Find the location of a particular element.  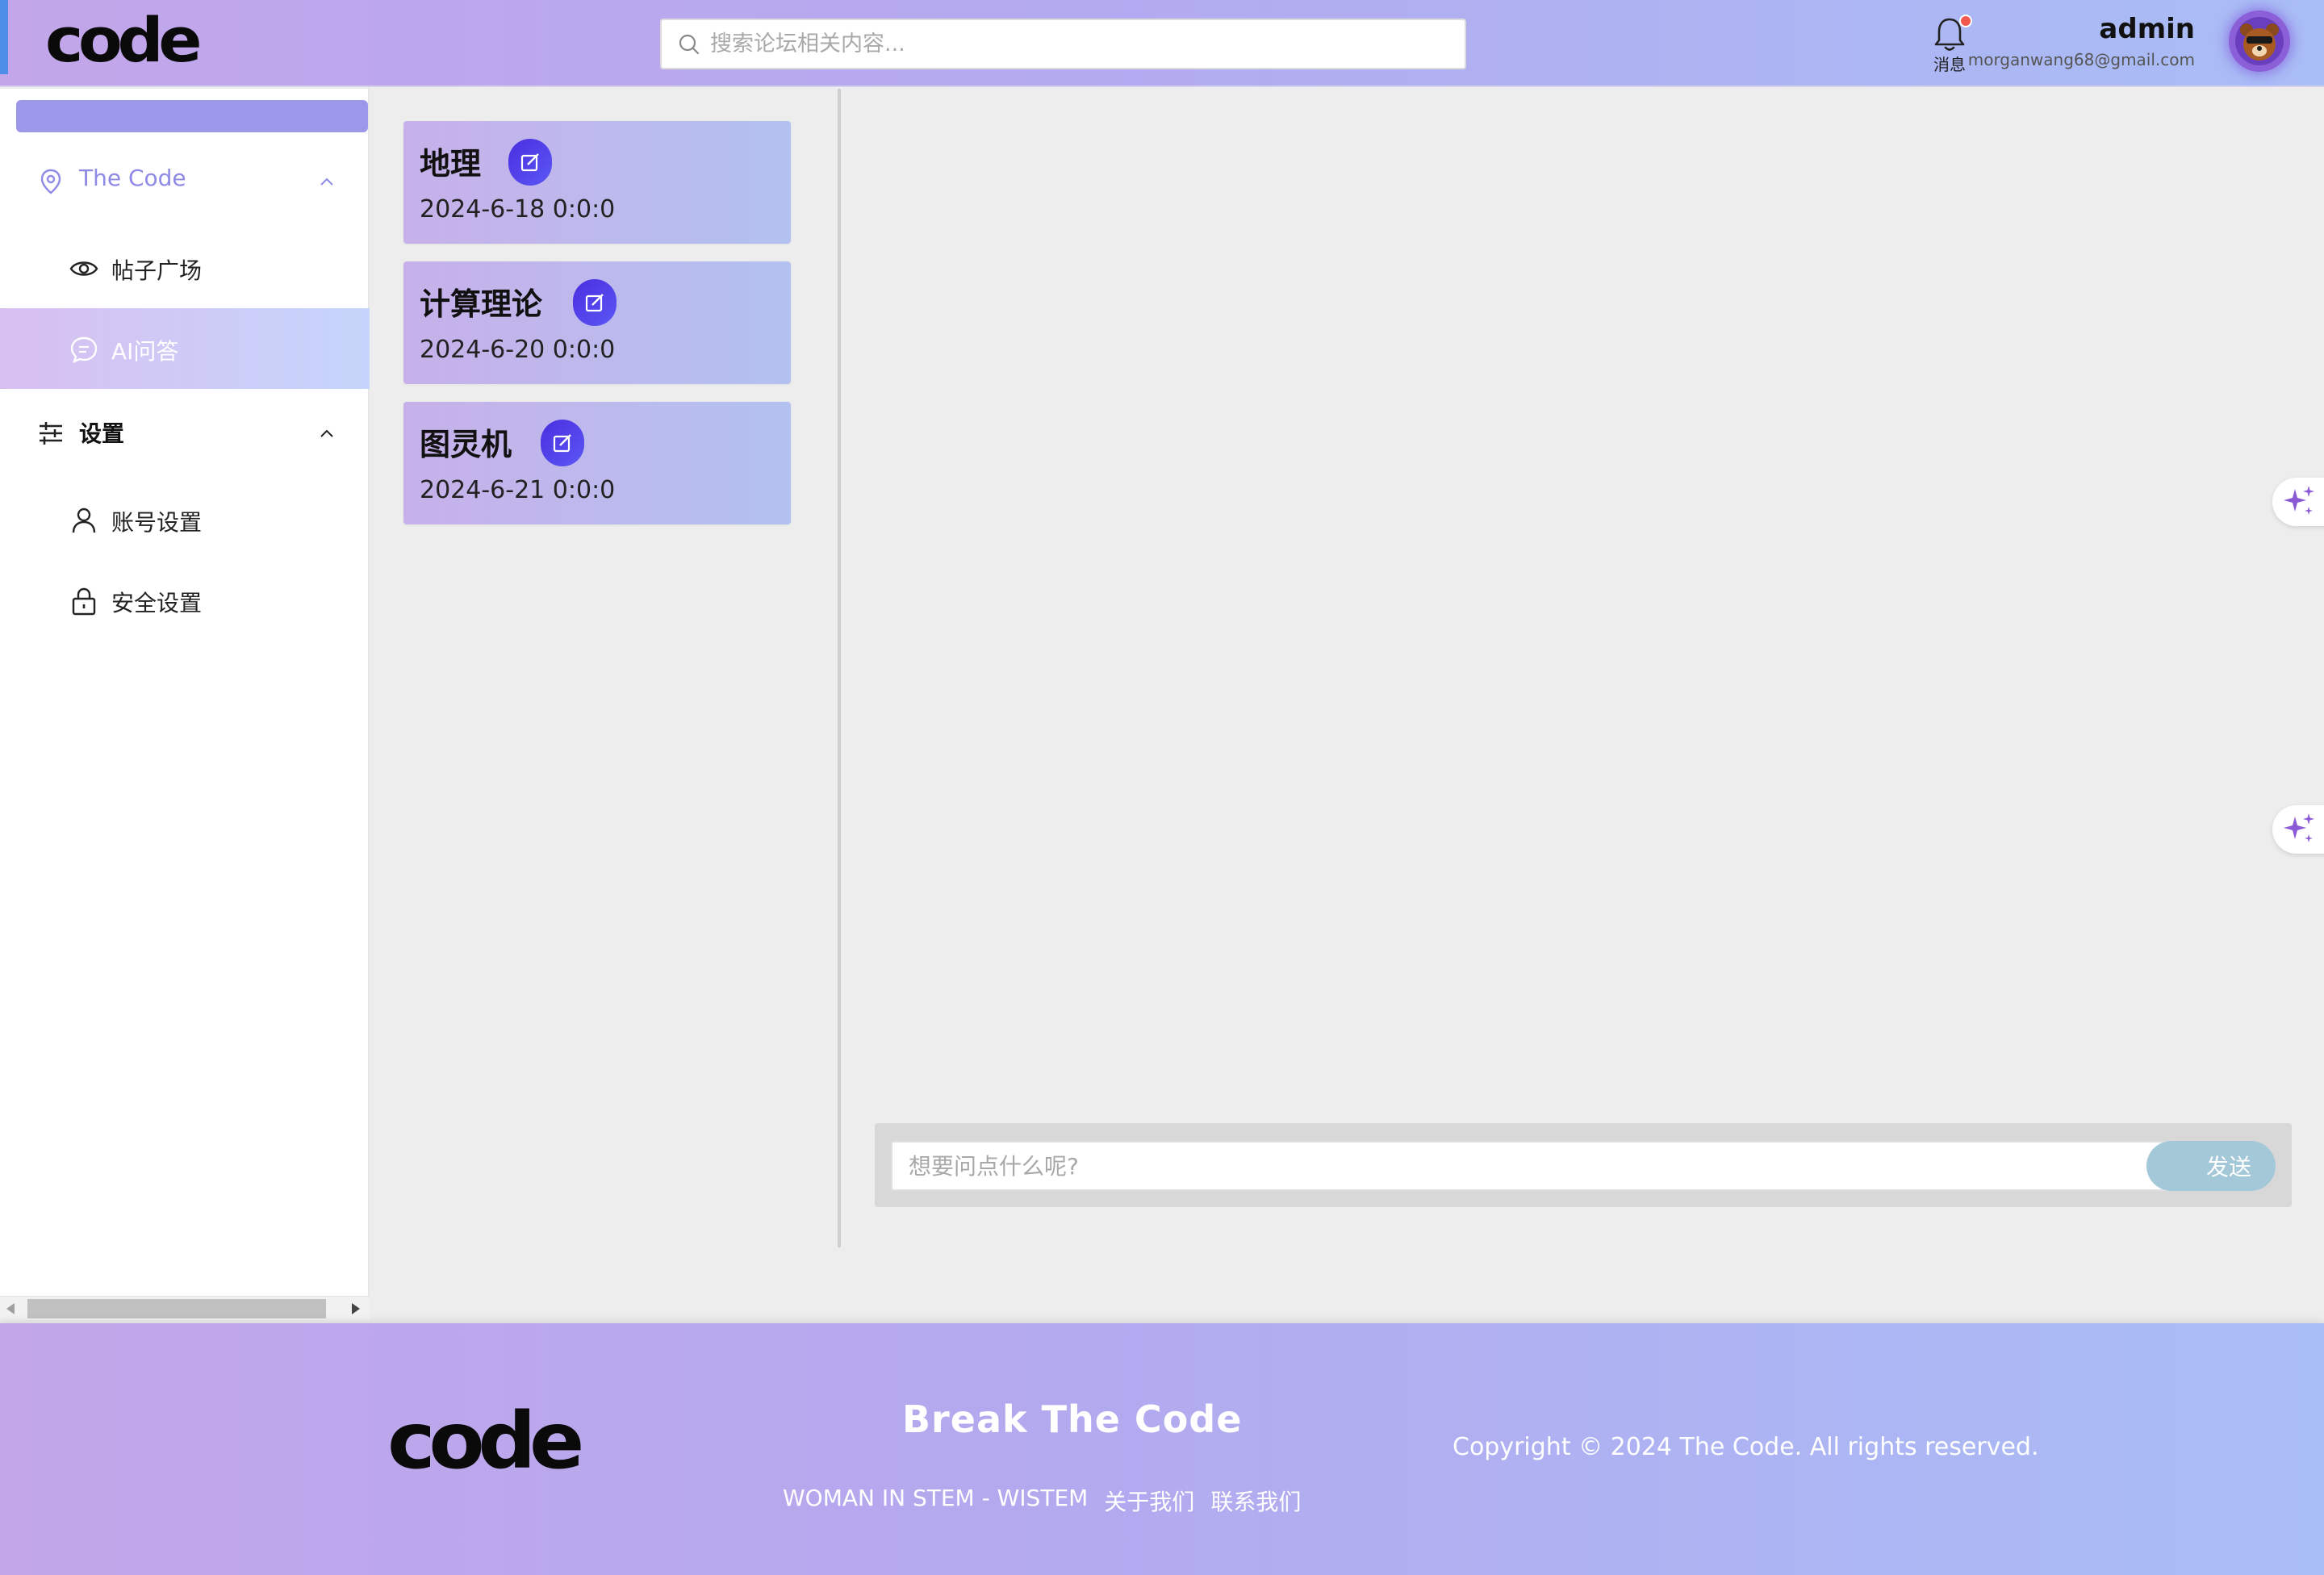

user-avatar is located at coordinates (2259, 41).